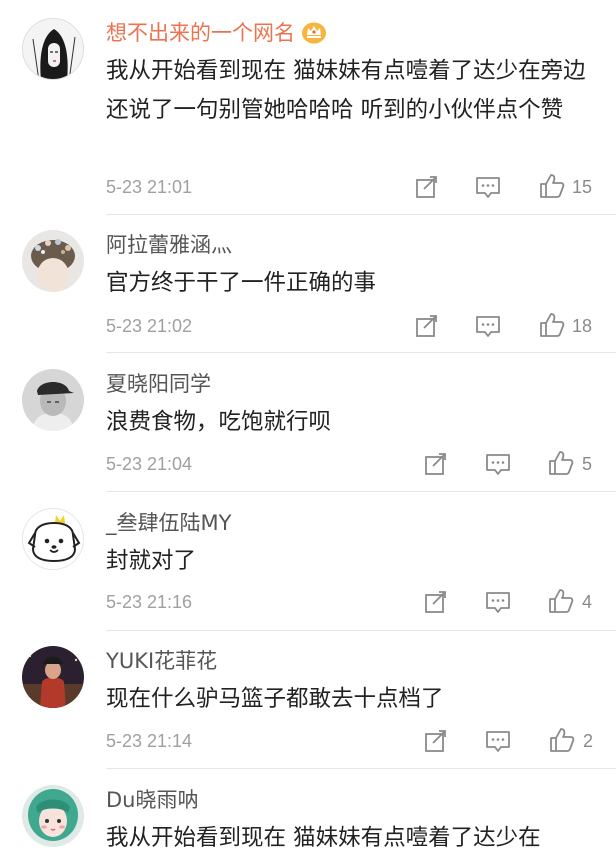 The width and height of the screenshot is (616, 850). I want to click on comment-text: 现在什么驴马篮子都敢去十点档了, so click(275, 699).